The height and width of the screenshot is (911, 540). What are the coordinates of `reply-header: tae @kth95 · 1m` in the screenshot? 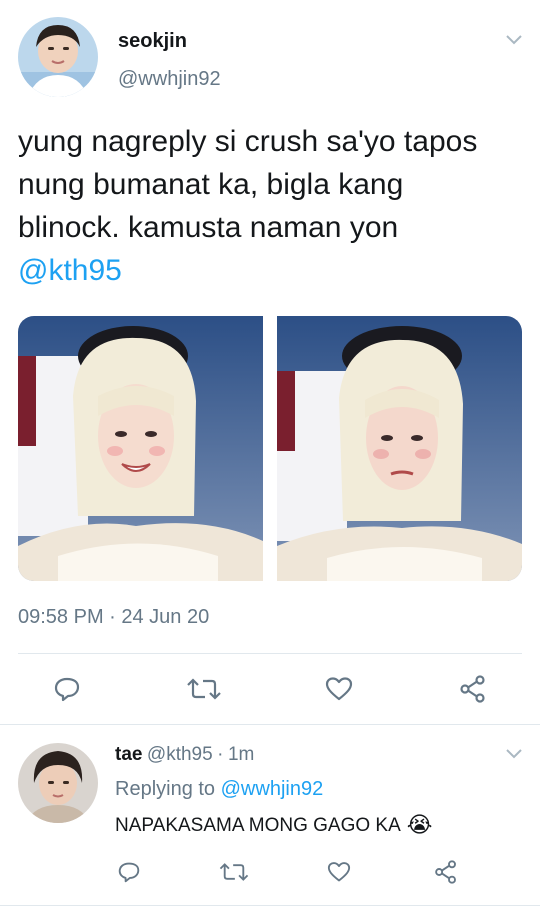 It's located at (184, 755).